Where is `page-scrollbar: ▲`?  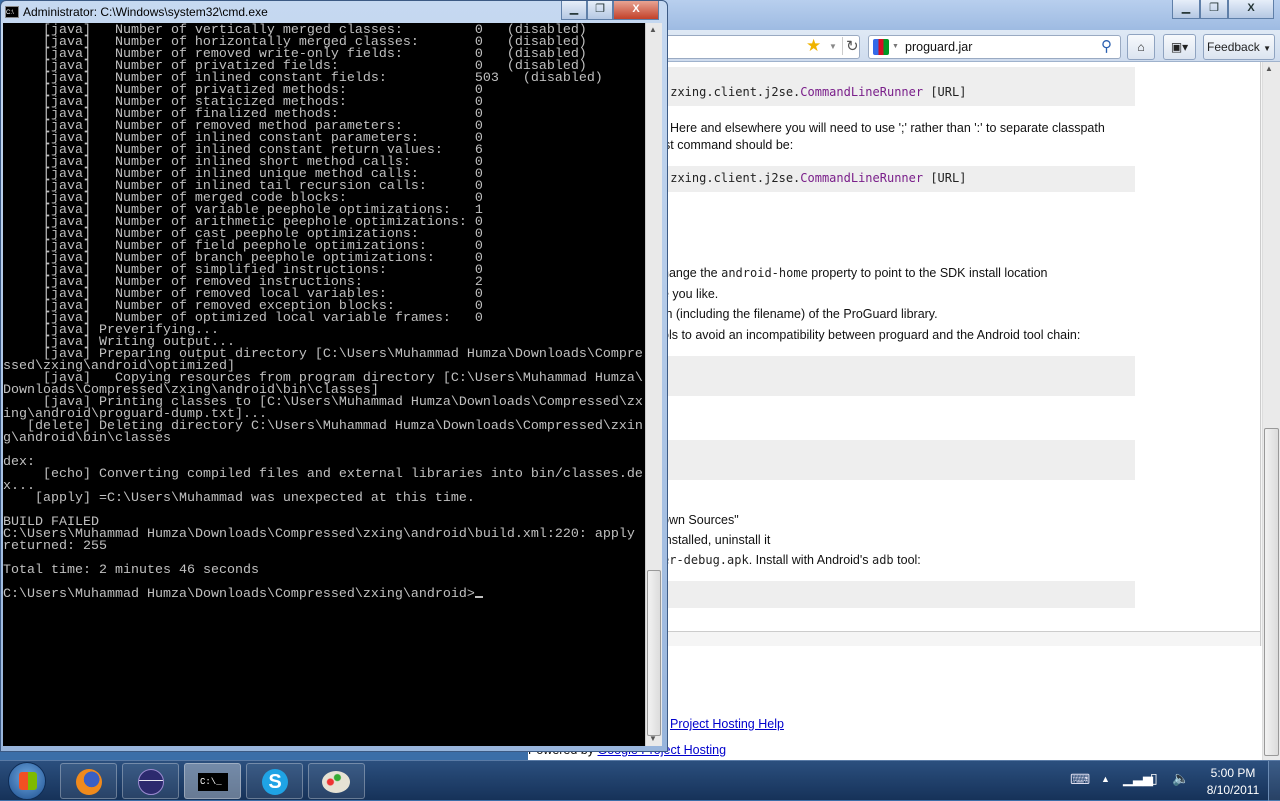 page-scrollbar: ▲ is located at coordinates (1271, 411).